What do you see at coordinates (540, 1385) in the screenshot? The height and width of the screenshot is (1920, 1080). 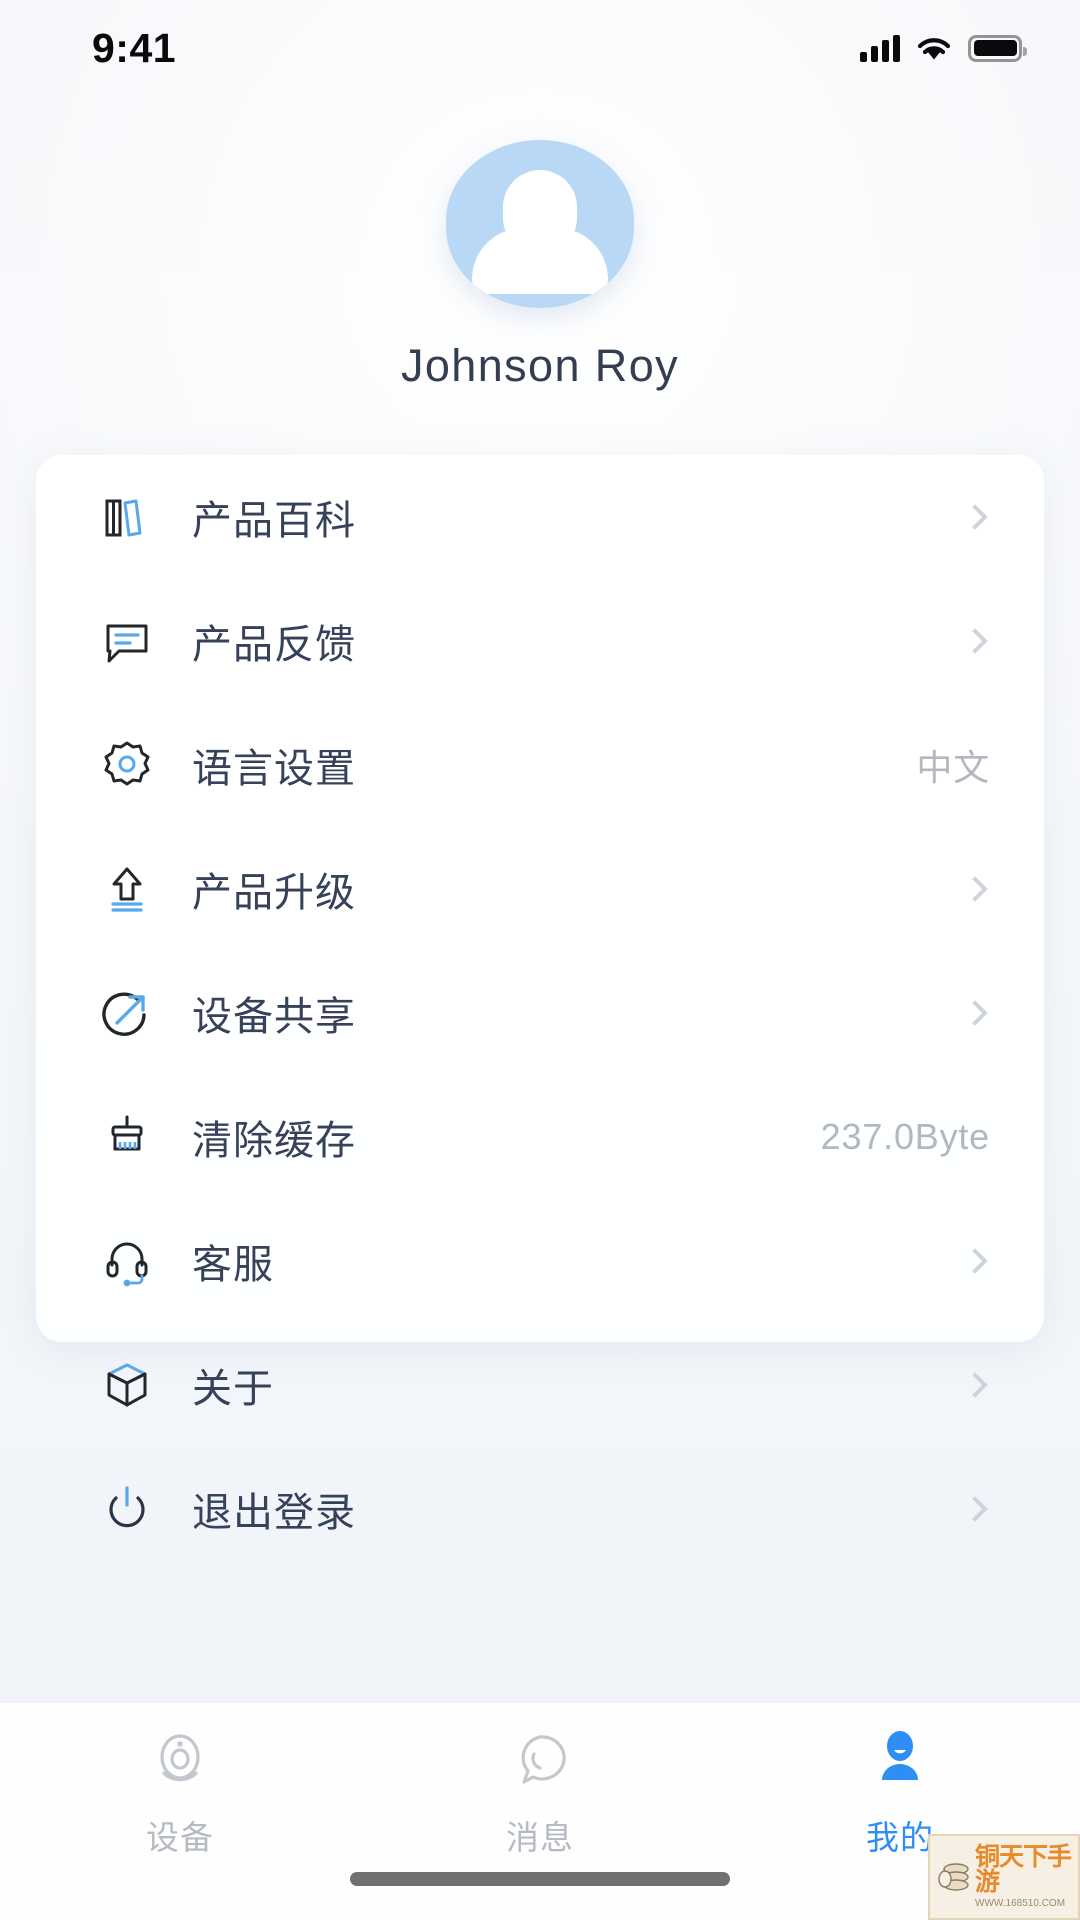 I see `menu-item-about: 关于` at bounding box center [540, 1385].